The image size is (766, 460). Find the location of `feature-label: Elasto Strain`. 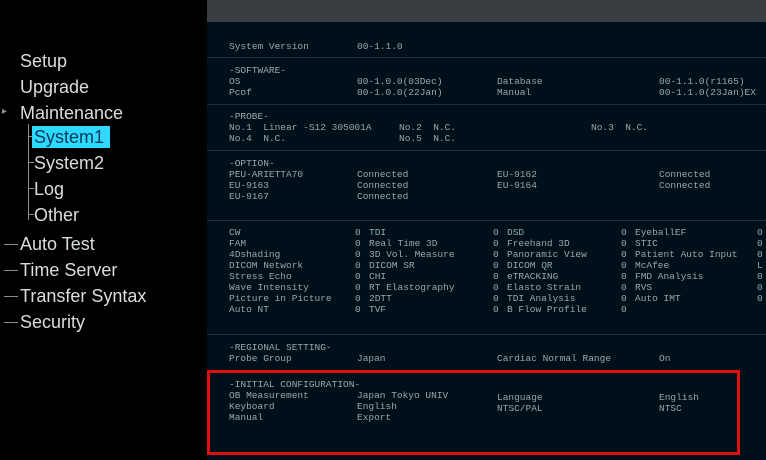

feature-label: Elasto Strain is located at coordinates (544, 287).